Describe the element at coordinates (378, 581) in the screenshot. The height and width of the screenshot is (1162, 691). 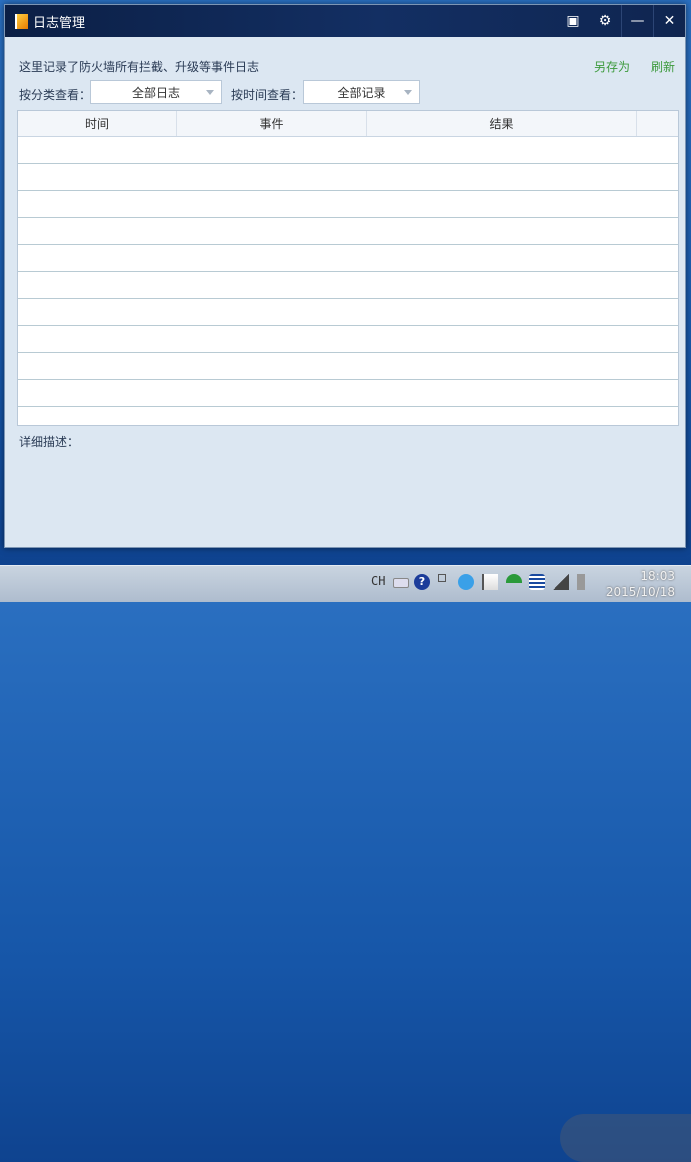
I see `input-language-indicator: CH` at that location.